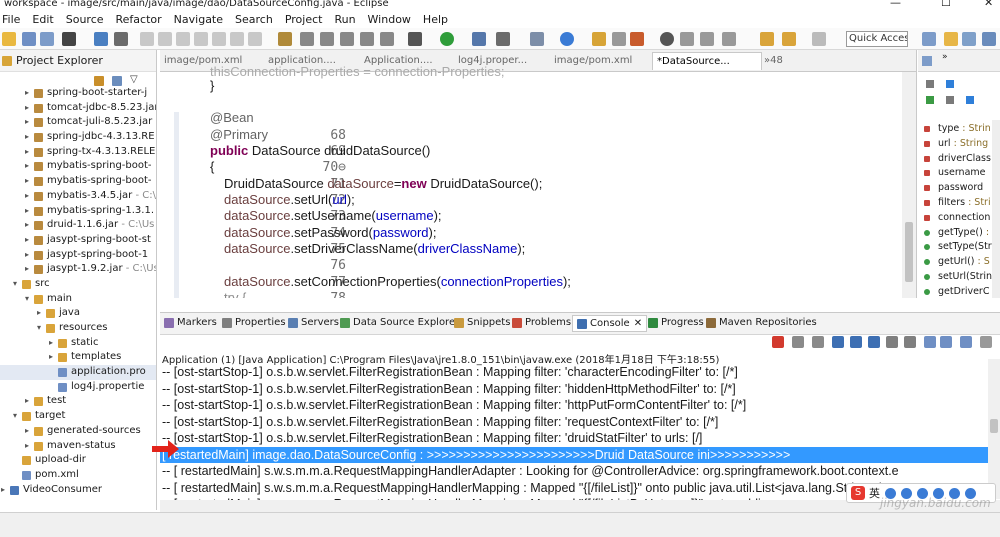  Describe the element at coordinates (255, 39) in the screenshot. I see `step-return-icon` at that location.